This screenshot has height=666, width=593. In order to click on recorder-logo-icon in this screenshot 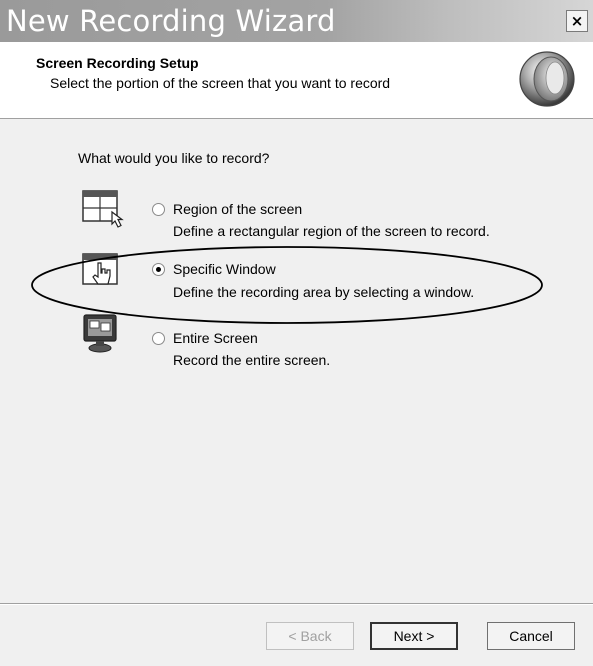, I will do `click(547, 79)`.